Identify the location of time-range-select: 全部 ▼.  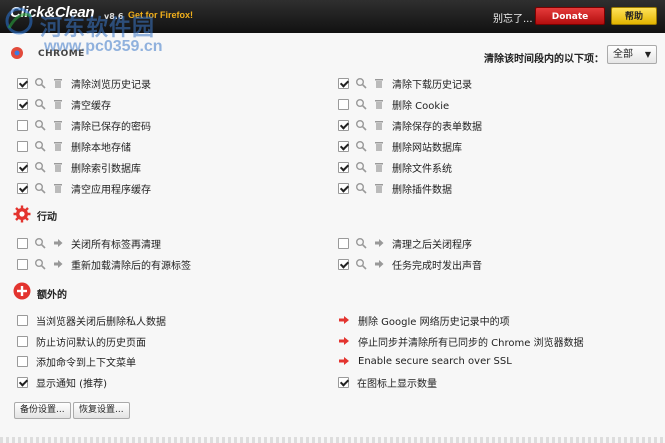
(632, 54).